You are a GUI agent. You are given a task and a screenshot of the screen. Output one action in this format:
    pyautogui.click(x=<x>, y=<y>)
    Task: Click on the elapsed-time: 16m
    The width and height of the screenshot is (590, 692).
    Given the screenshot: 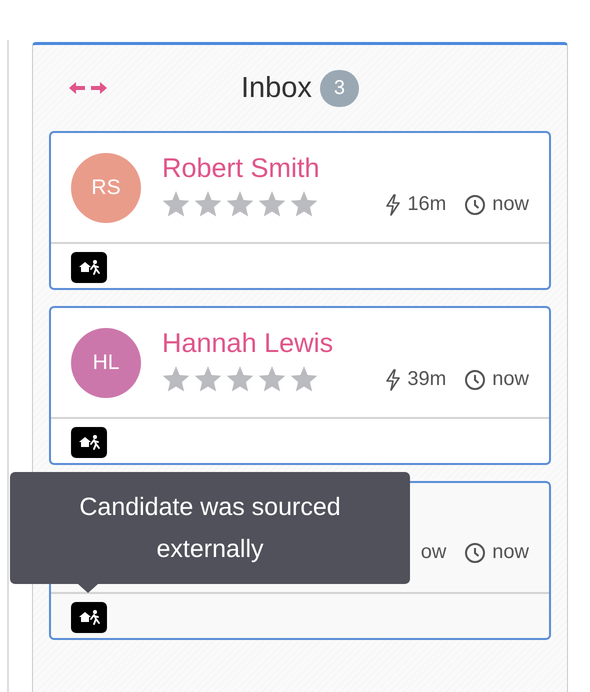 What is the action you would take?
    pyautogui.click(x=426, y=204)
    